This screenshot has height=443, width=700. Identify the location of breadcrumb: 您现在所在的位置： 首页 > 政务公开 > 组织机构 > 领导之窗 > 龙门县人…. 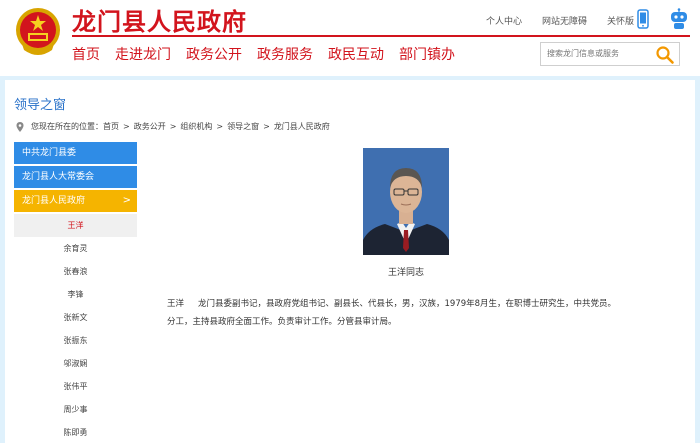
(173, 126).